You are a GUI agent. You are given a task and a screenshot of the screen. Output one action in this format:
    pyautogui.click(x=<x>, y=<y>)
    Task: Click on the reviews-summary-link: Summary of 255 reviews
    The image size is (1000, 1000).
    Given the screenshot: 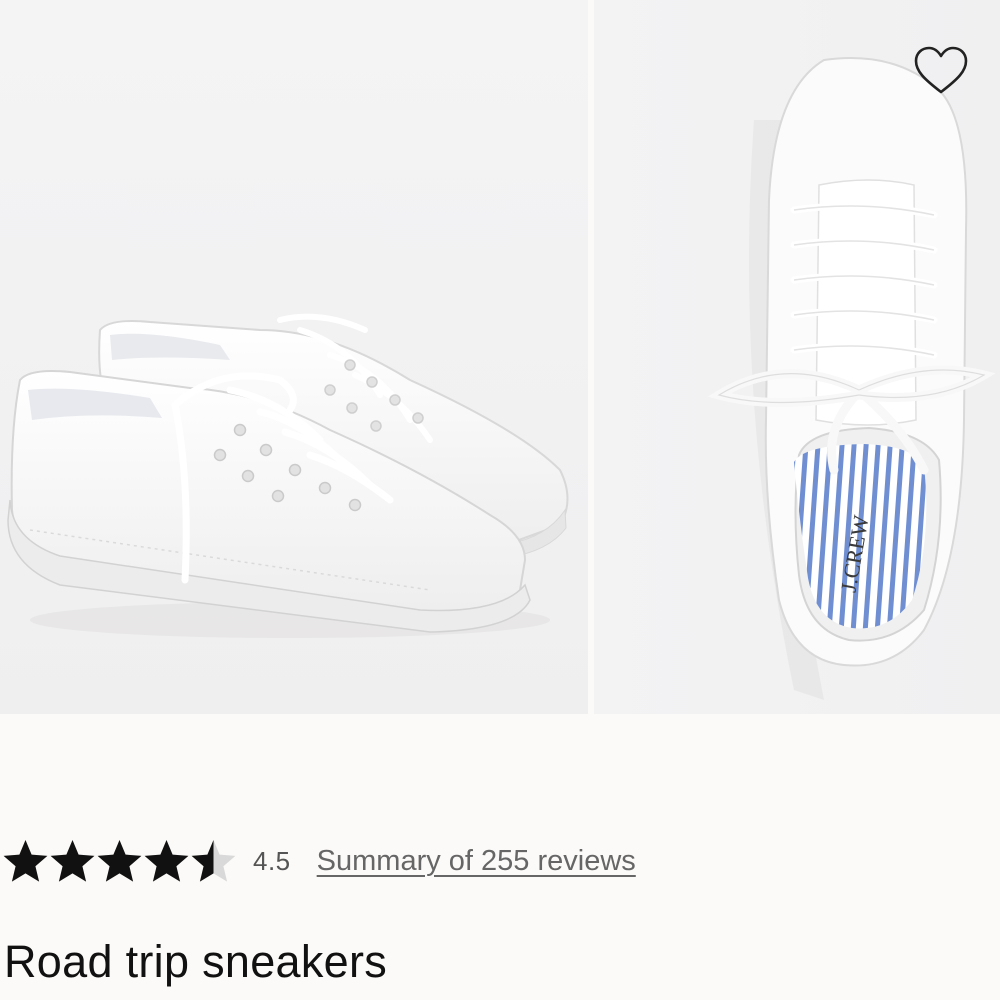 What is the action you would take?
    pyautogui.click(x=476, y=861)
    